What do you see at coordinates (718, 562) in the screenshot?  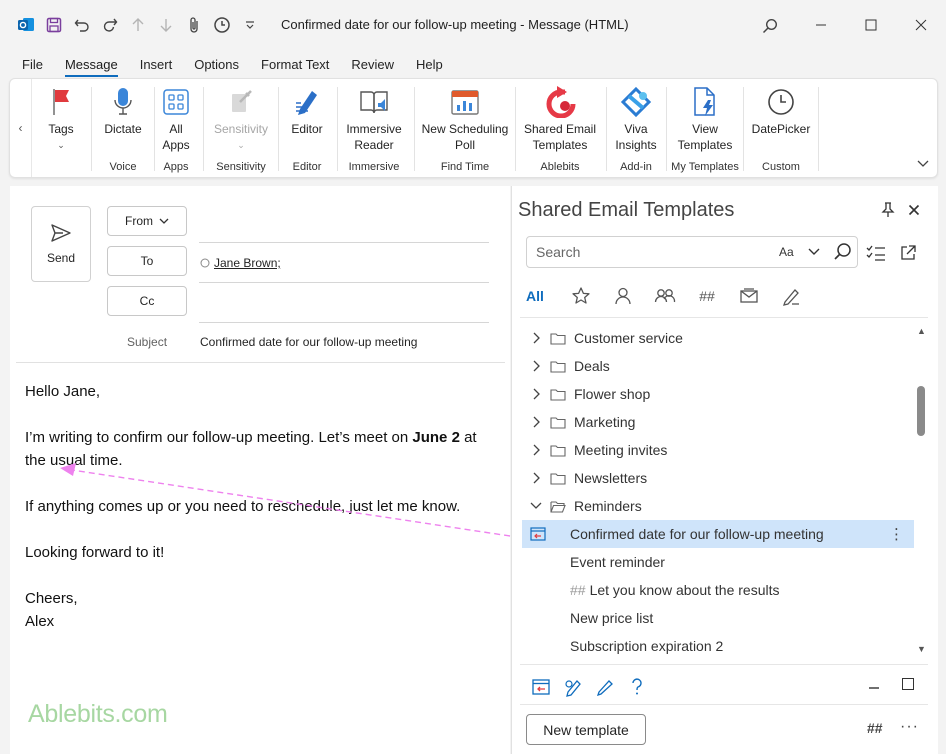 I see `template-event-reminder: Event reminder` at bounding box center [718, 562].